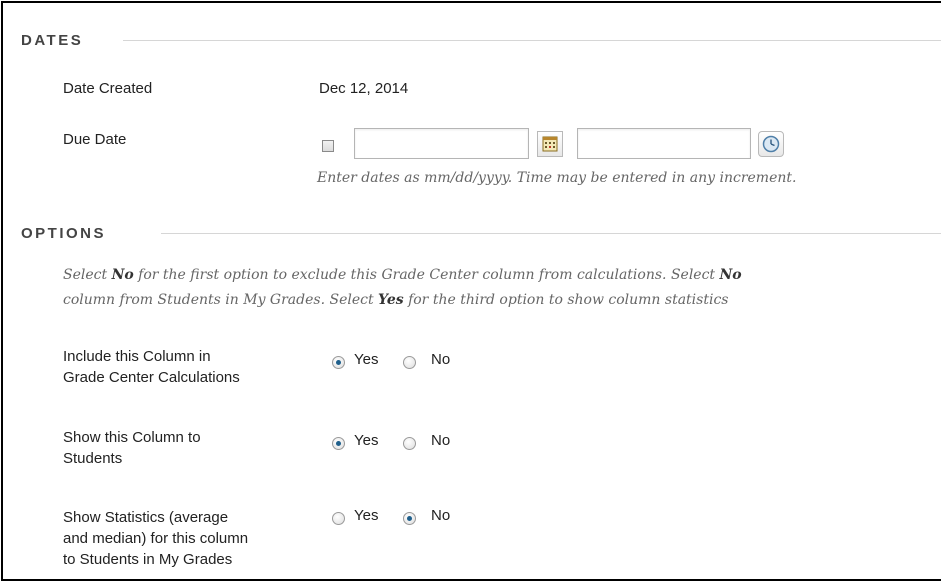  Describe the element at coordinates (532, 40) in the screenshot. I see `dates-section-divider` at that location.